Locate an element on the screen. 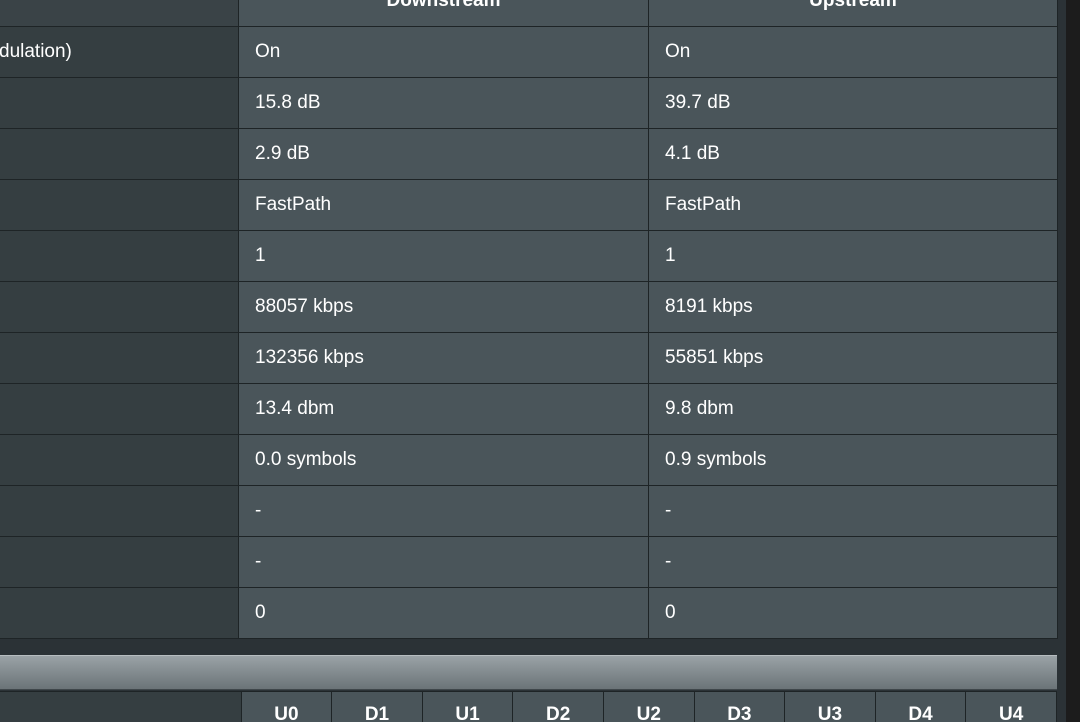  band-label-header is located at coordinates (121, 706).